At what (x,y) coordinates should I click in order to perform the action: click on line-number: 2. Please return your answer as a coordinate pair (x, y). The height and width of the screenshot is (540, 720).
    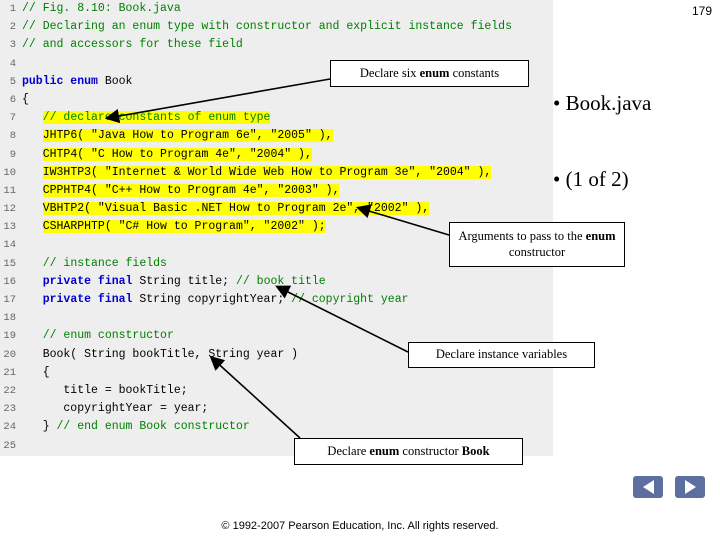
    Looking at the image, I should click on (12, 27).